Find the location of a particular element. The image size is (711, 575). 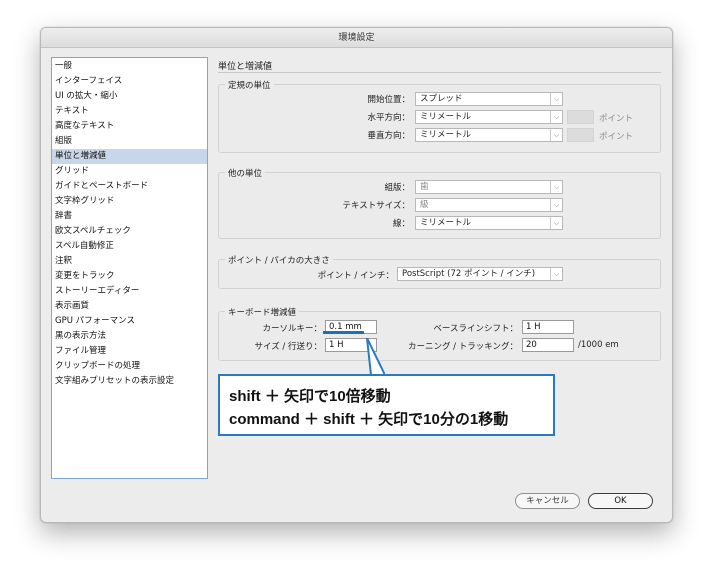

baseline-shift-label: ベースラインシフト： is located at coordinates (475, 329).